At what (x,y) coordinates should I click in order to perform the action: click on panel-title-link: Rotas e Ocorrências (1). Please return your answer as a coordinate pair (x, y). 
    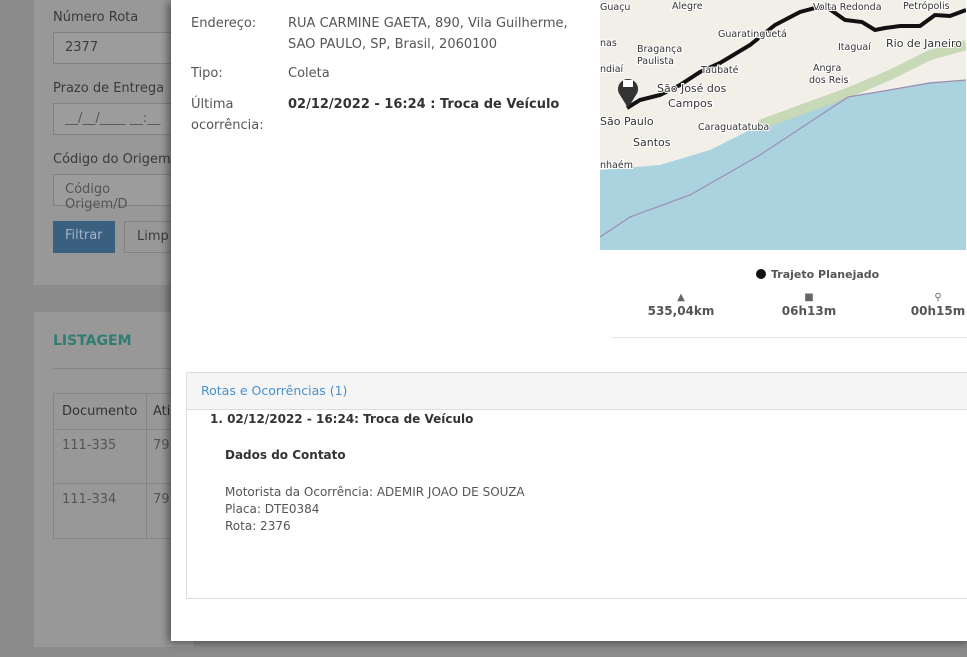
    Looking at the image, I should click on (577, 391).